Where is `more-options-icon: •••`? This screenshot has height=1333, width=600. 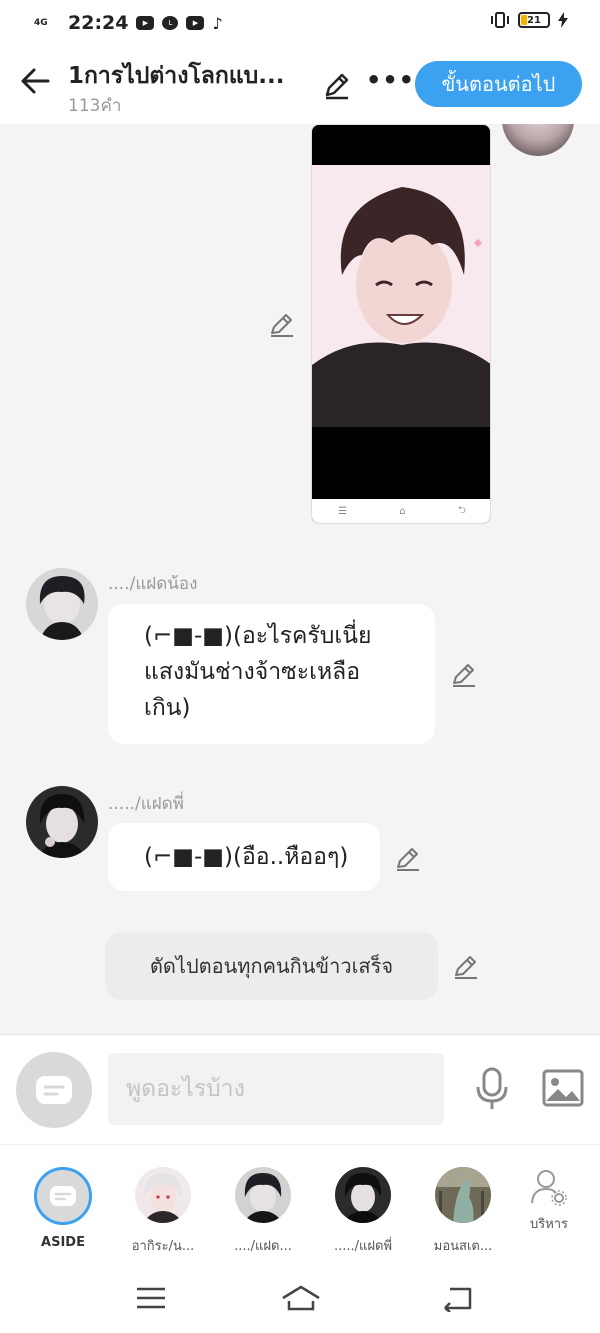 more-options-icon: ••• is located at coordinates (390, 80).